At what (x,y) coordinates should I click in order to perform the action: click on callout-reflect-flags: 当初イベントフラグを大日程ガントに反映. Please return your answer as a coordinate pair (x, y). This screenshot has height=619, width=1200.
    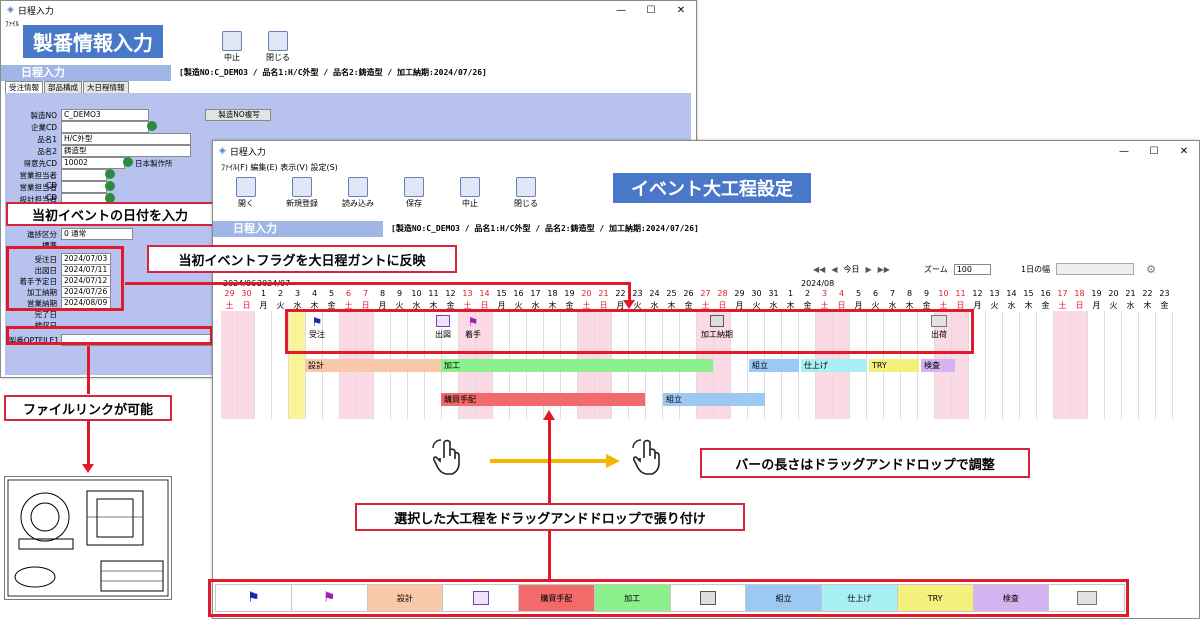
    Looking at the image, I should click on (302, 259).